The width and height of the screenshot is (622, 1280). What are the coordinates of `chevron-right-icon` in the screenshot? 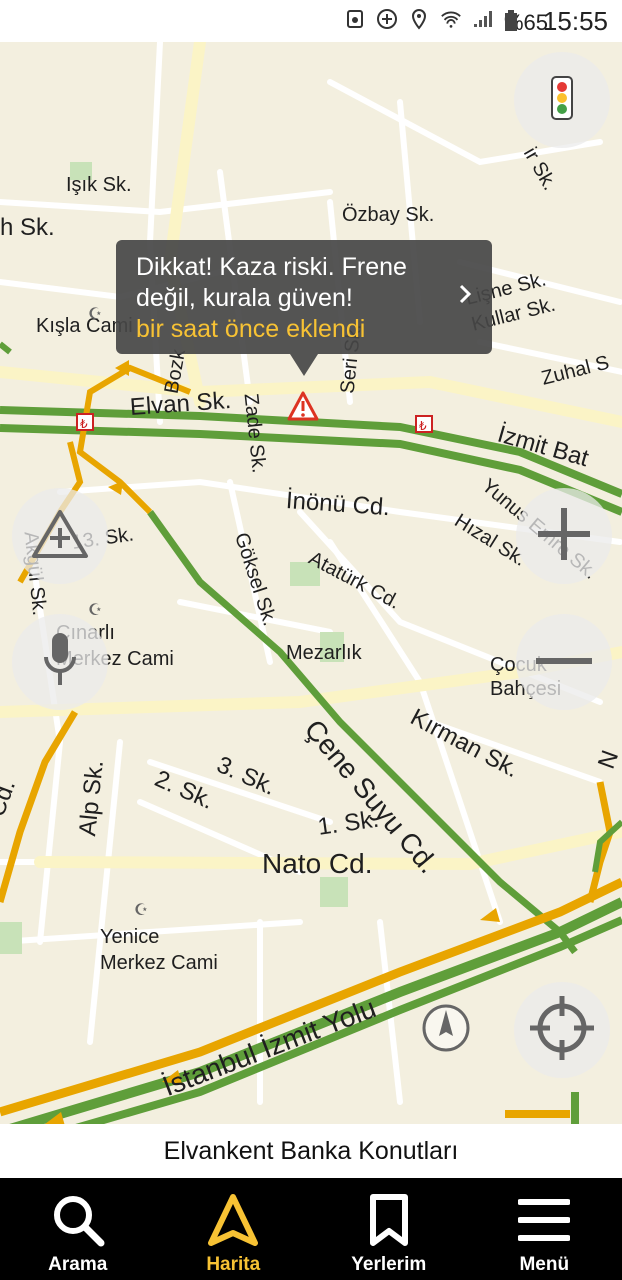 It's located at (465, 297).